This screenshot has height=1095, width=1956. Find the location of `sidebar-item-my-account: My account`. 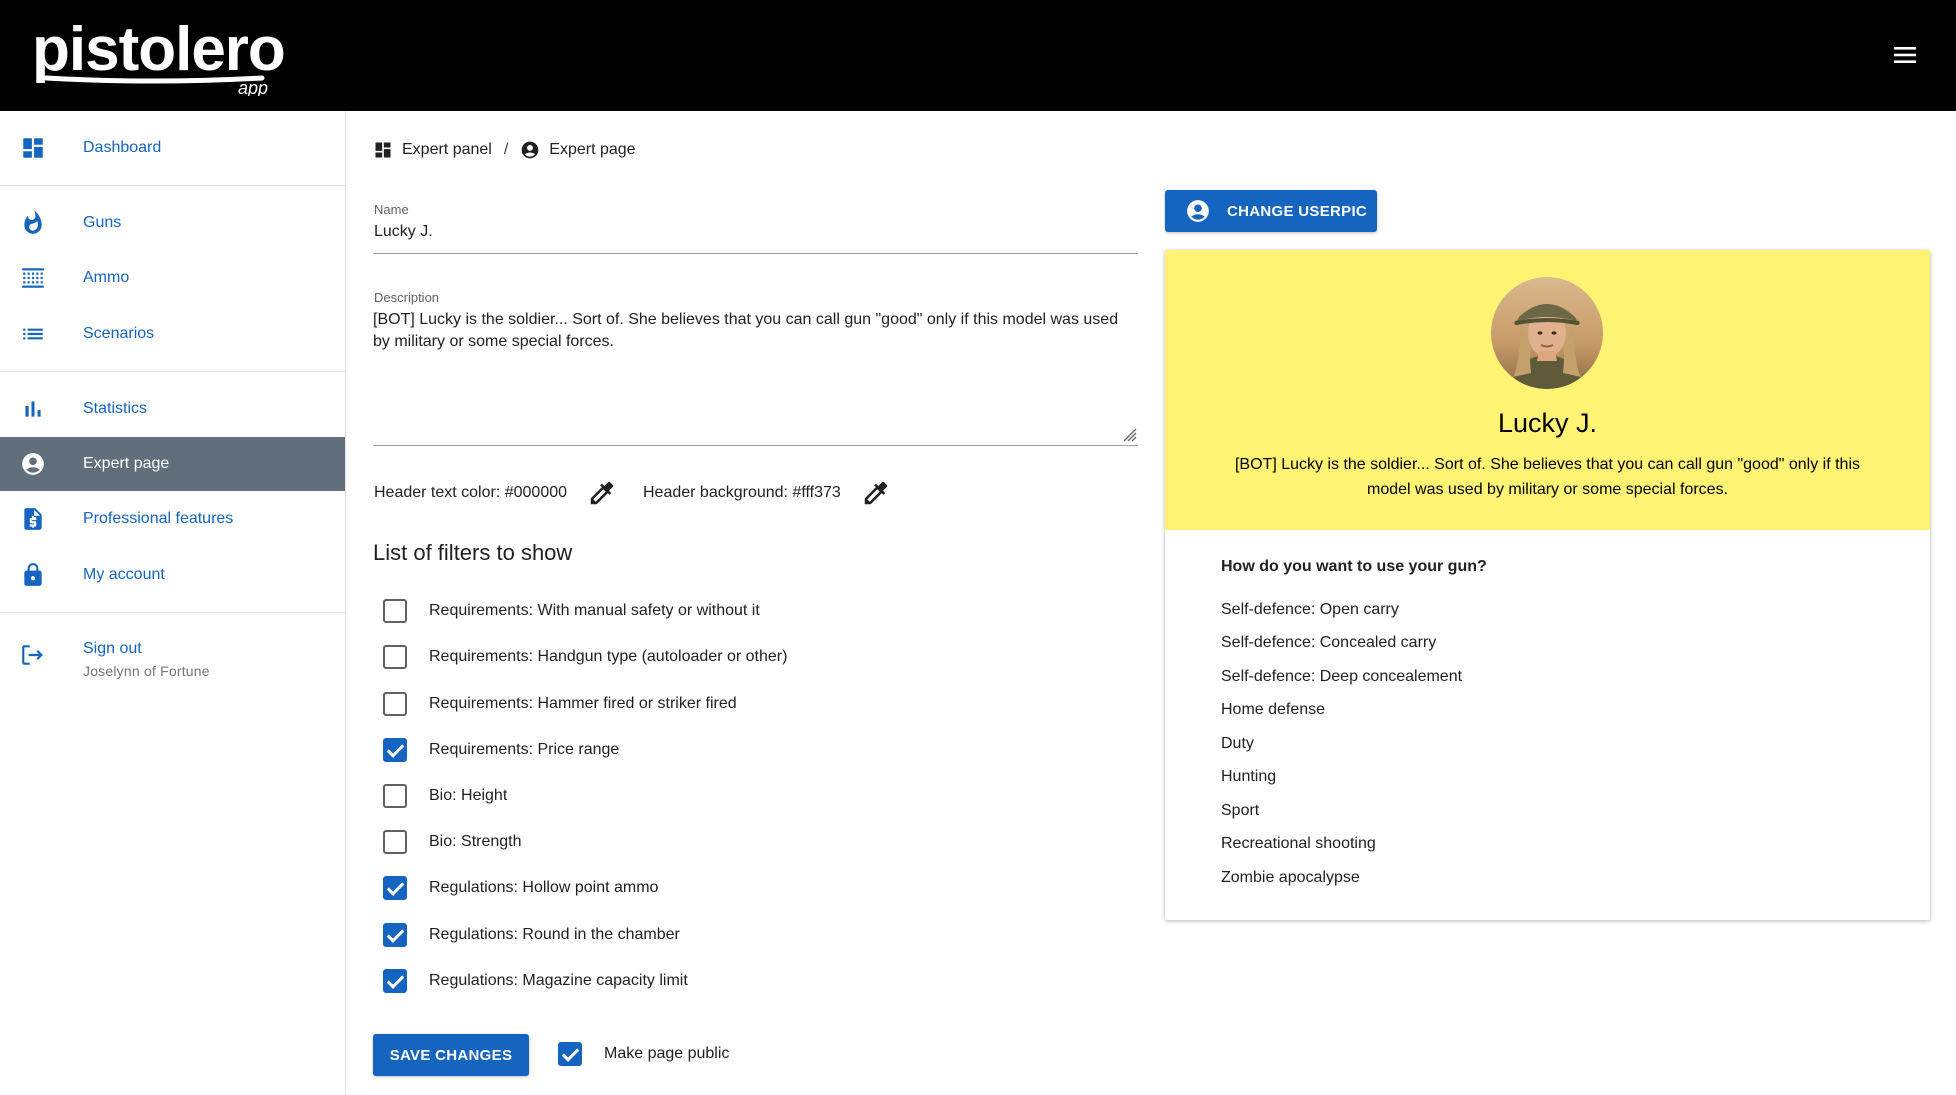

sidebar-item-my-account: My account is located at coordinates (172, 575).